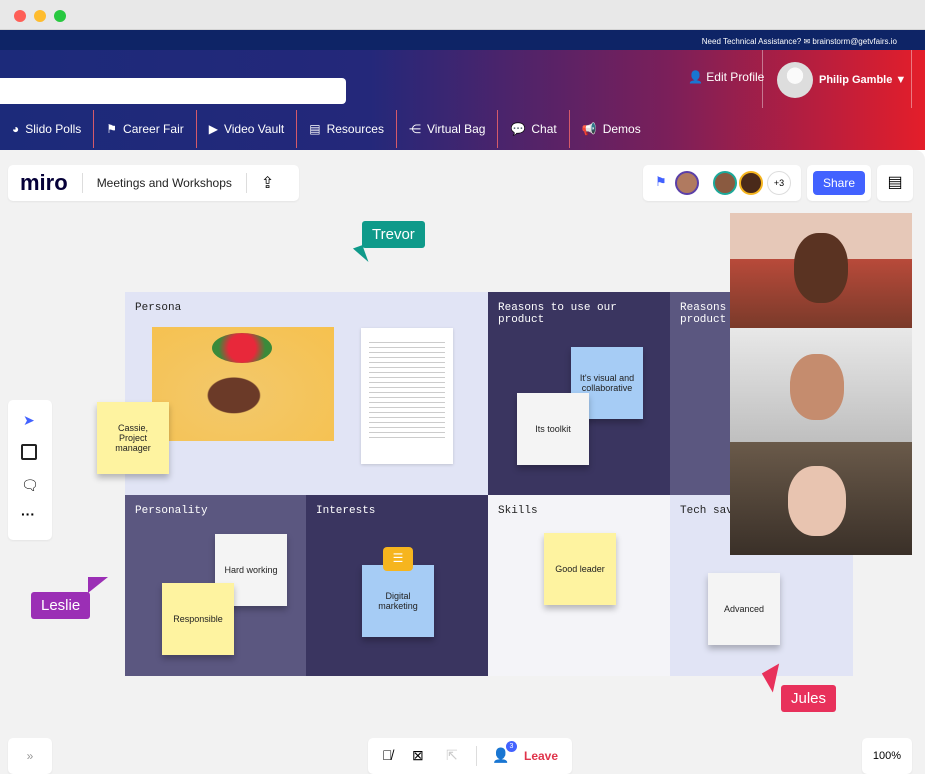 This screenshot has width=925, height=774. What do you see at coordinates (53, 129) in the screenshot?
I see `nav-label: Slido Polls` at bounding box center [53, 129].